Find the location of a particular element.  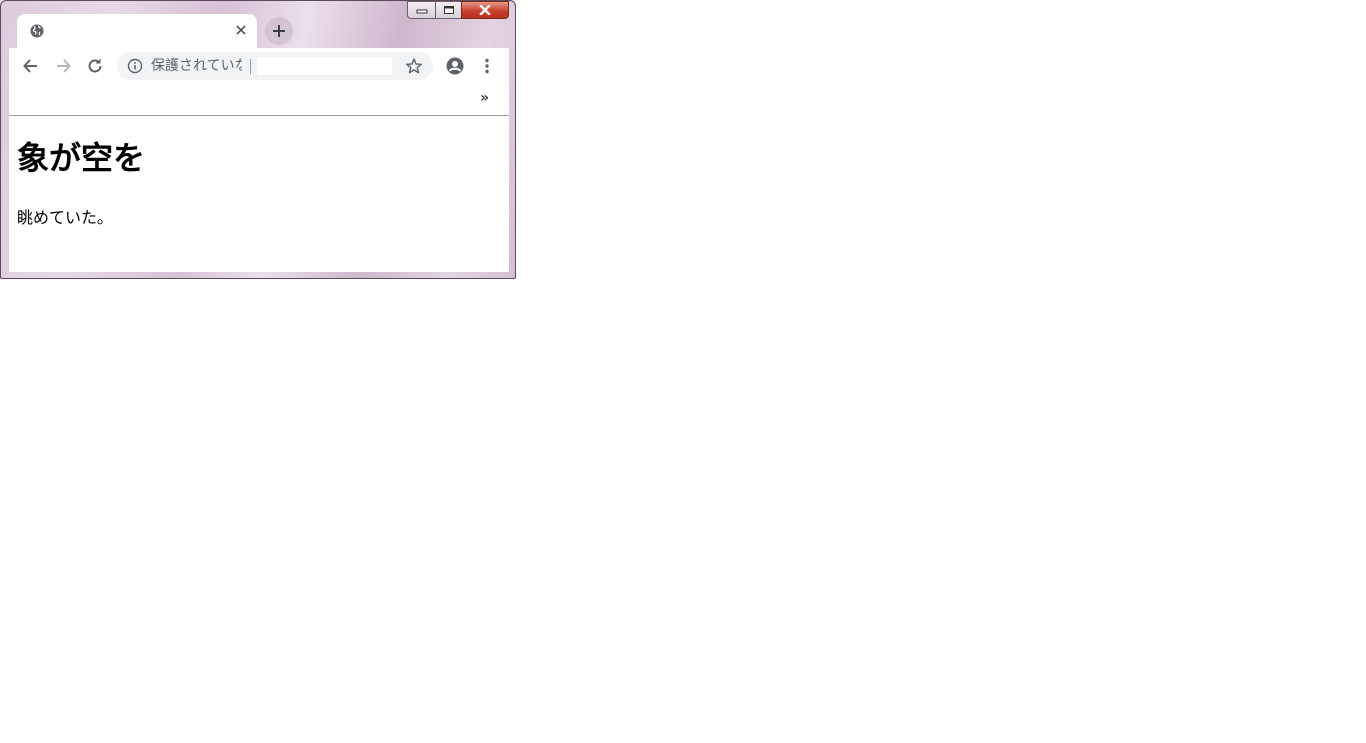

browser-window: 保護されていな » 象が空を 眺めていた。 is located at coordinates (258, 139).